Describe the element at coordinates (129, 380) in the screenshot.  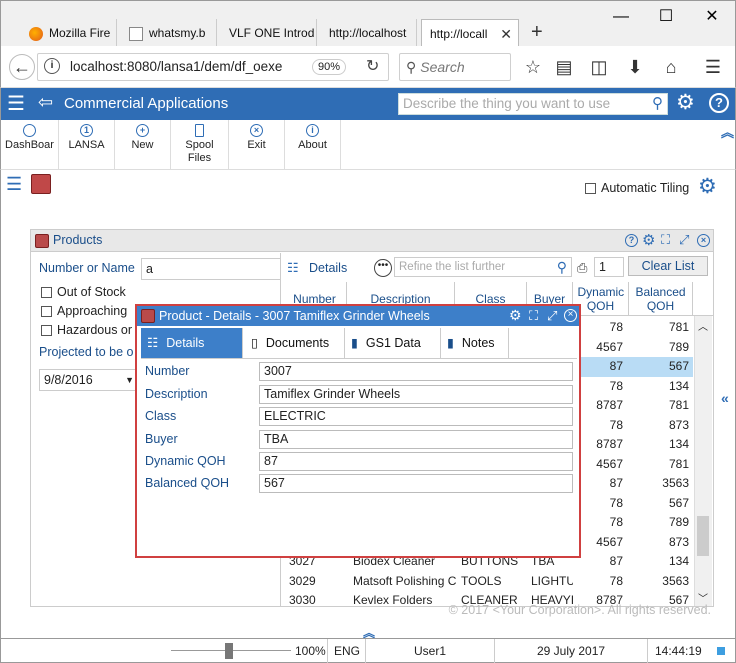
I see `chevron-down-icon: ▼` at that location.